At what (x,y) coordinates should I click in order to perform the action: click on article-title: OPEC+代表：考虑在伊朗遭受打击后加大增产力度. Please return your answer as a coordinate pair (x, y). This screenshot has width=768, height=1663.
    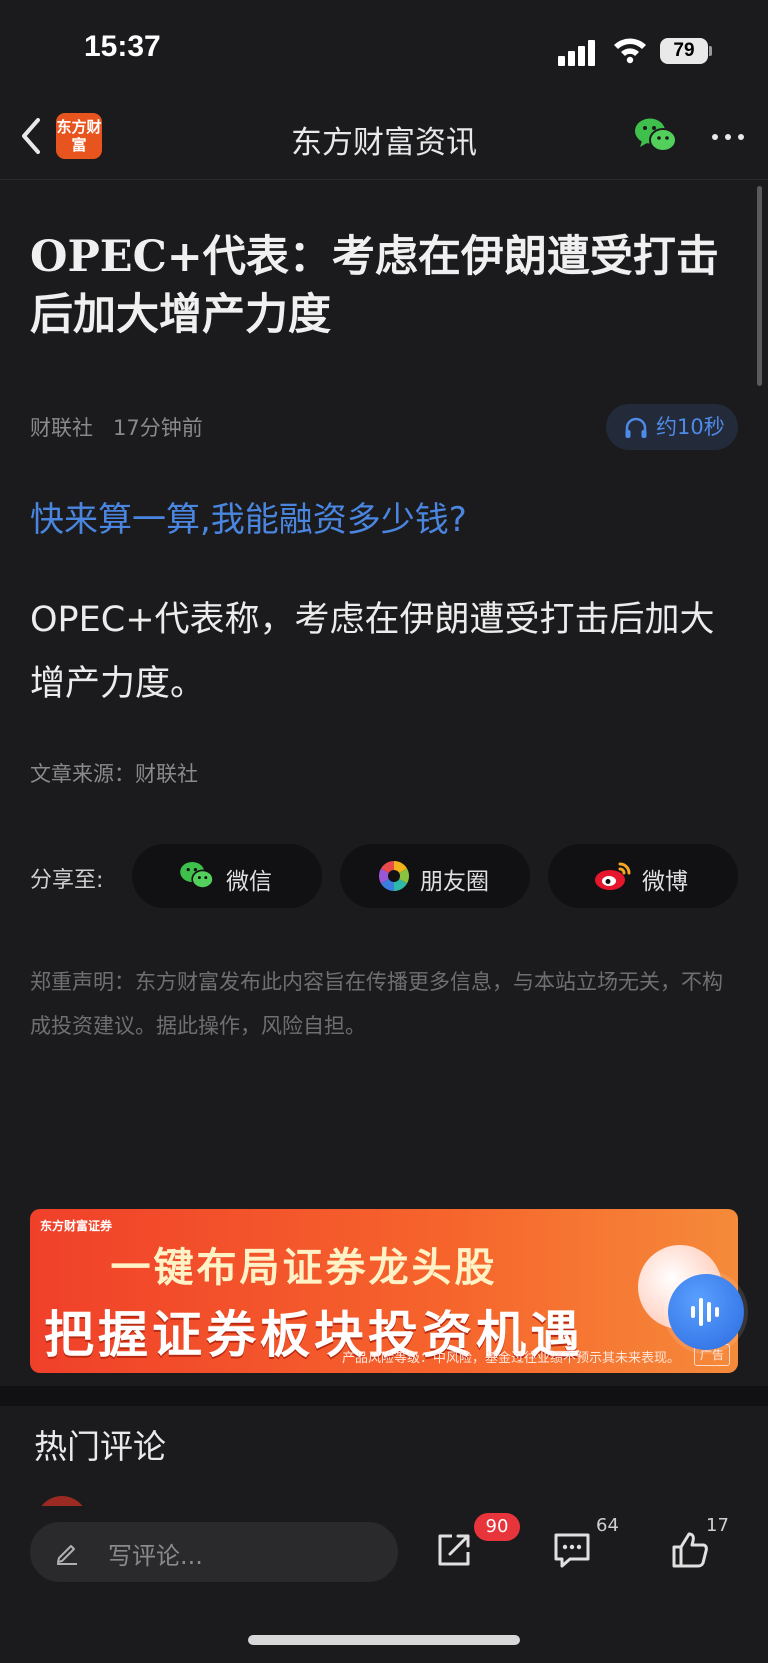
    Looking at the image, I should click on (374, 286).